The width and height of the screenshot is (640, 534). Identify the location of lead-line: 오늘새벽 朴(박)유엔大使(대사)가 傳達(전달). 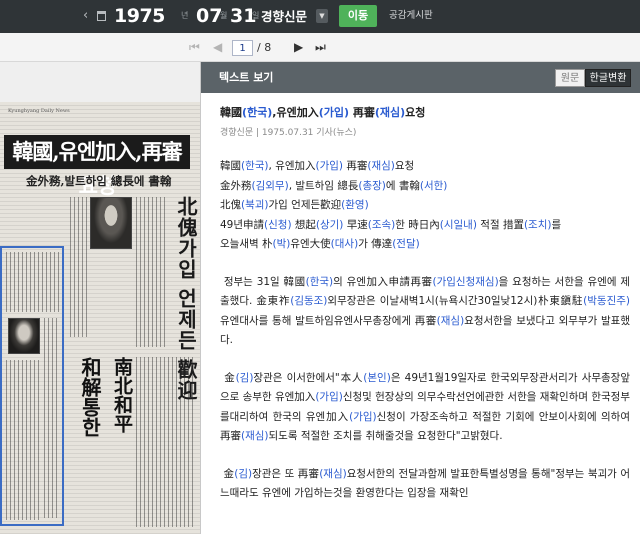
(320, 244).